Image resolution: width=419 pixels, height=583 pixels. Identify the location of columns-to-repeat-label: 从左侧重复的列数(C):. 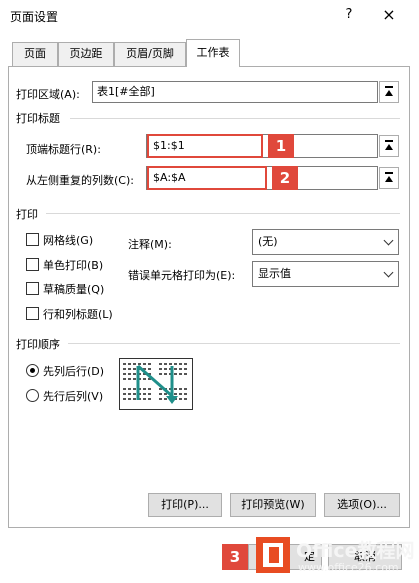
(80, 180).